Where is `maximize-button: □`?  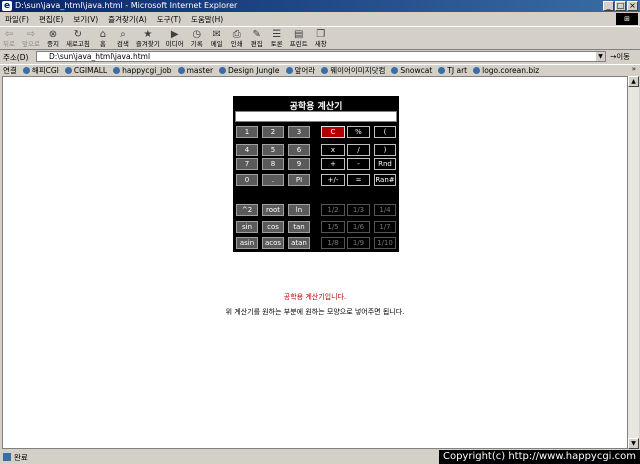 maximize-button: □ is located at coordinates (620, 6).